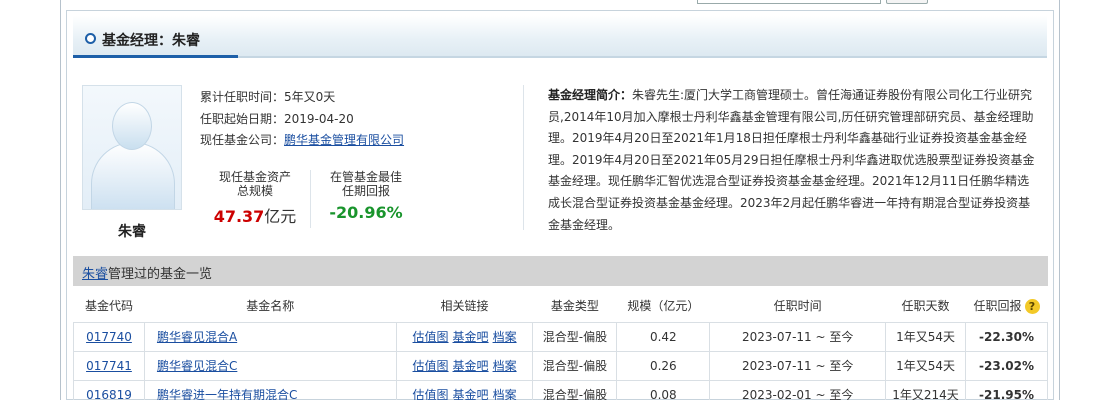 The height and width of the screenshot is (400, 1120). I want to click on fund-code-link: 017740, so click(109, 337).